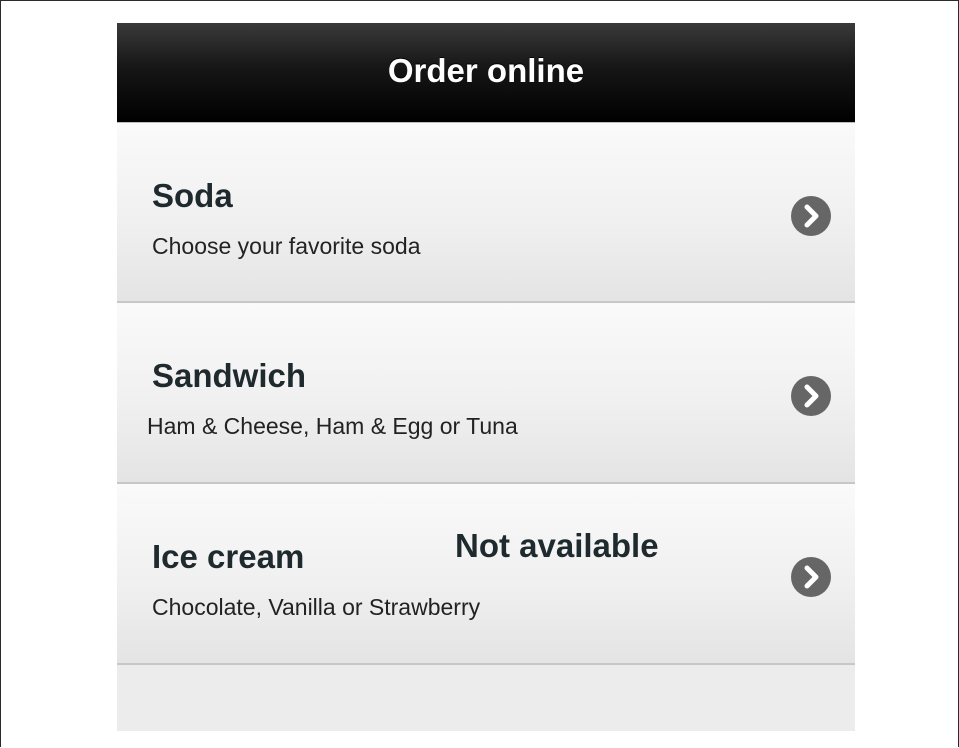 This screenshot has height=748, width=959. Describe the element at coordinates (557, 545) in the screenshot. I see `availability-note: Not available` at that location.